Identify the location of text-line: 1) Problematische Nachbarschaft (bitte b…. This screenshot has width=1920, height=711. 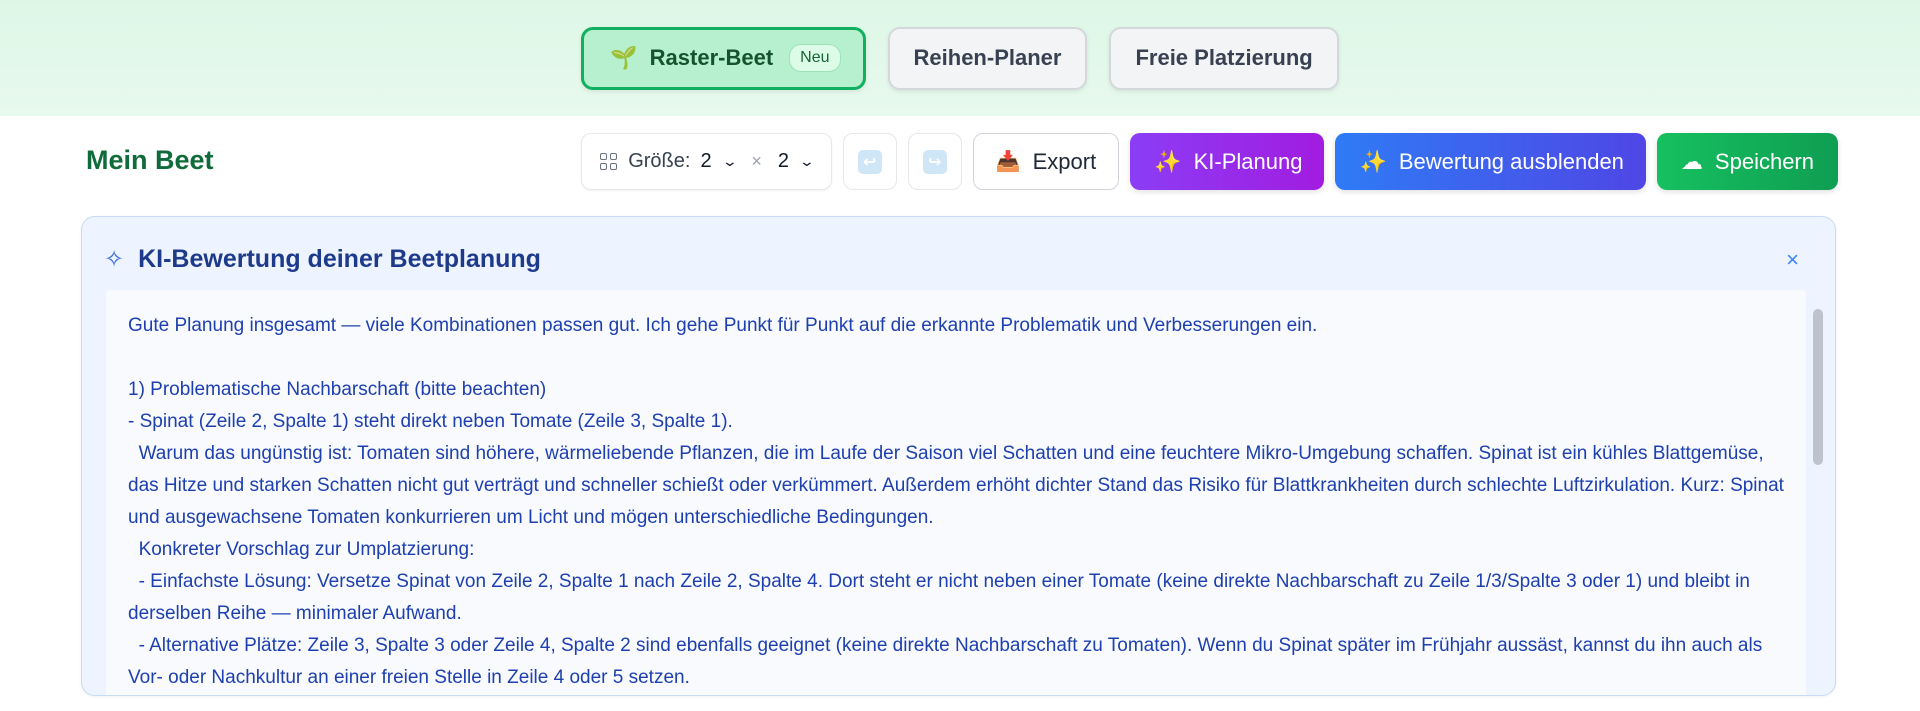
(337, 389).